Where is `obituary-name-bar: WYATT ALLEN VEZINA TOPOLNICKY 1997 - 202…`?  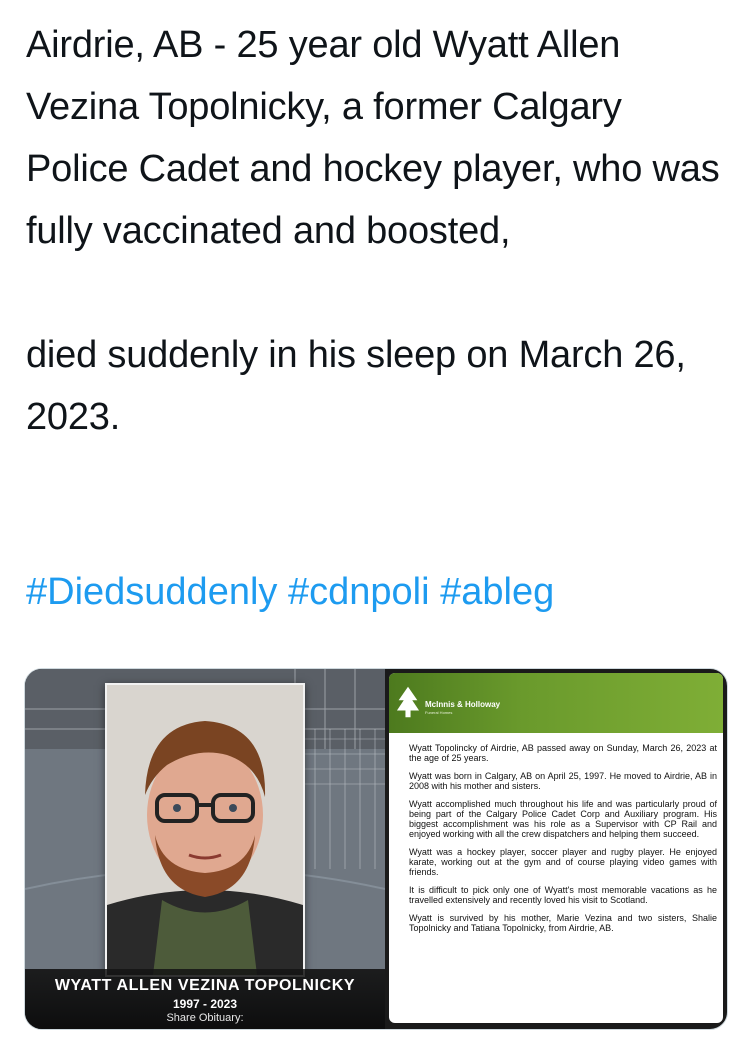 obituary-name-bar: WYATT ALLEN VEZINA TOPOLNICKY 1997 - 202… is located at coordinates (205, 999).